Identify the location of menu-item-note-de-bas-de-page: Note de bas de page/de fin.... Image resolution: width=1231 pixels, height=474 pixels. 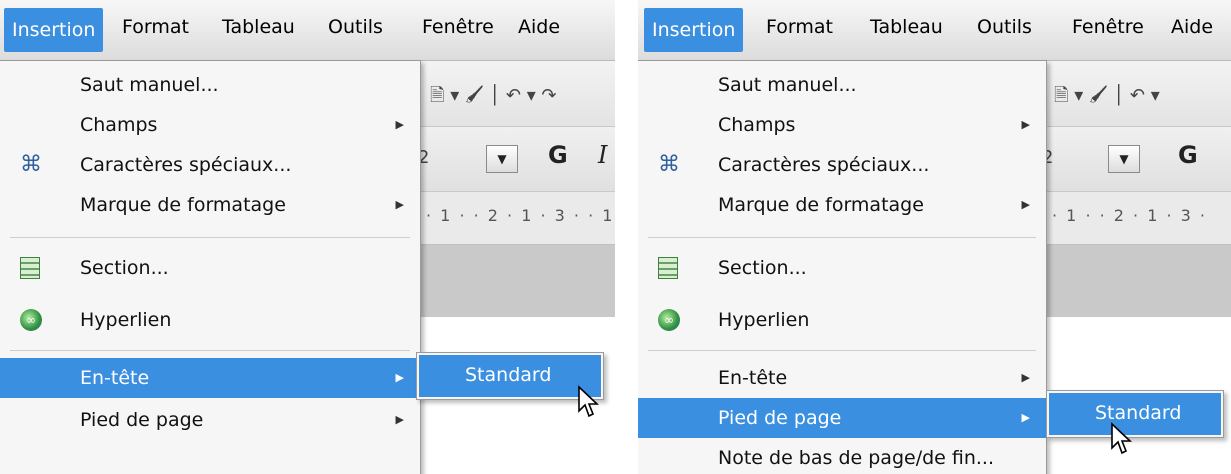
(842, 456).